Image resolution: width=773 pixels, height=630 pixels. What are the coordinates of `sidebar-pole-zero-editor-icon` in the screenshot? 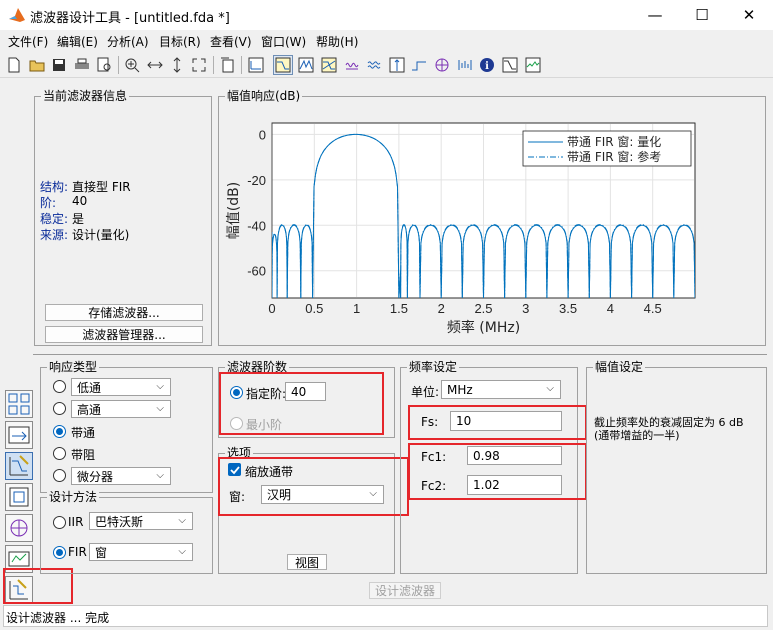 It's located at (19, 404).